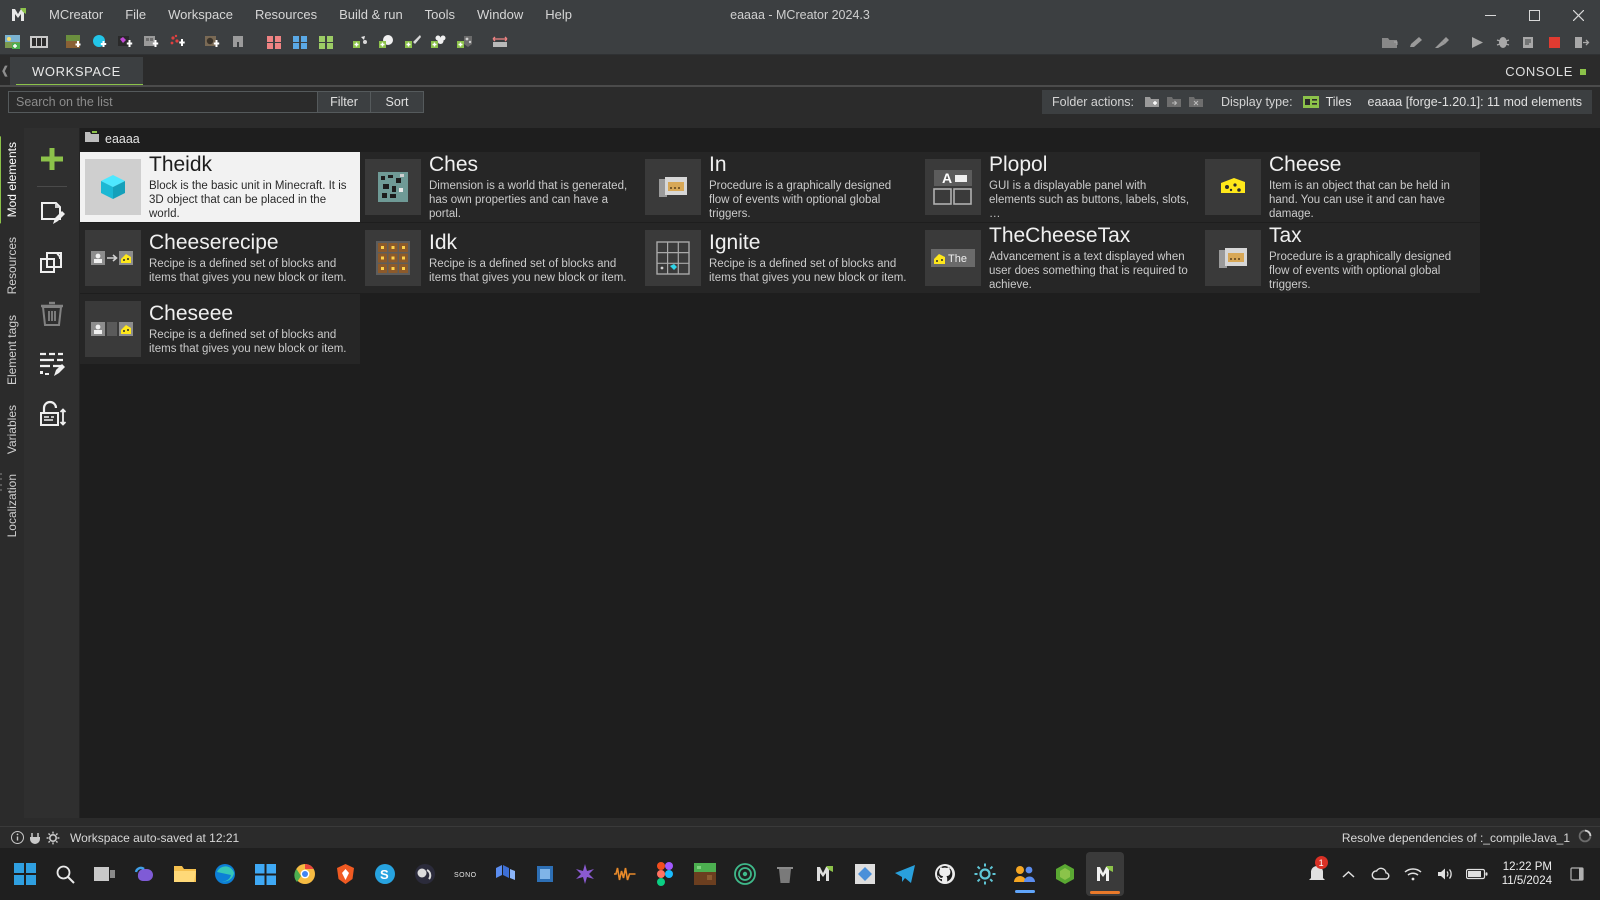 This screenshot has width=1600, height=900. Describe the element at coordinates (52, 314) in the screenshot. I see `delete-mod-element-button` at that location.